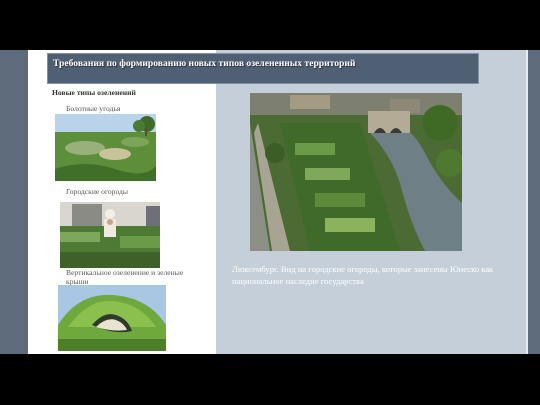 This screenshot has height=405, width=540. I want to click on city-gardens-image, so click(110, 235).